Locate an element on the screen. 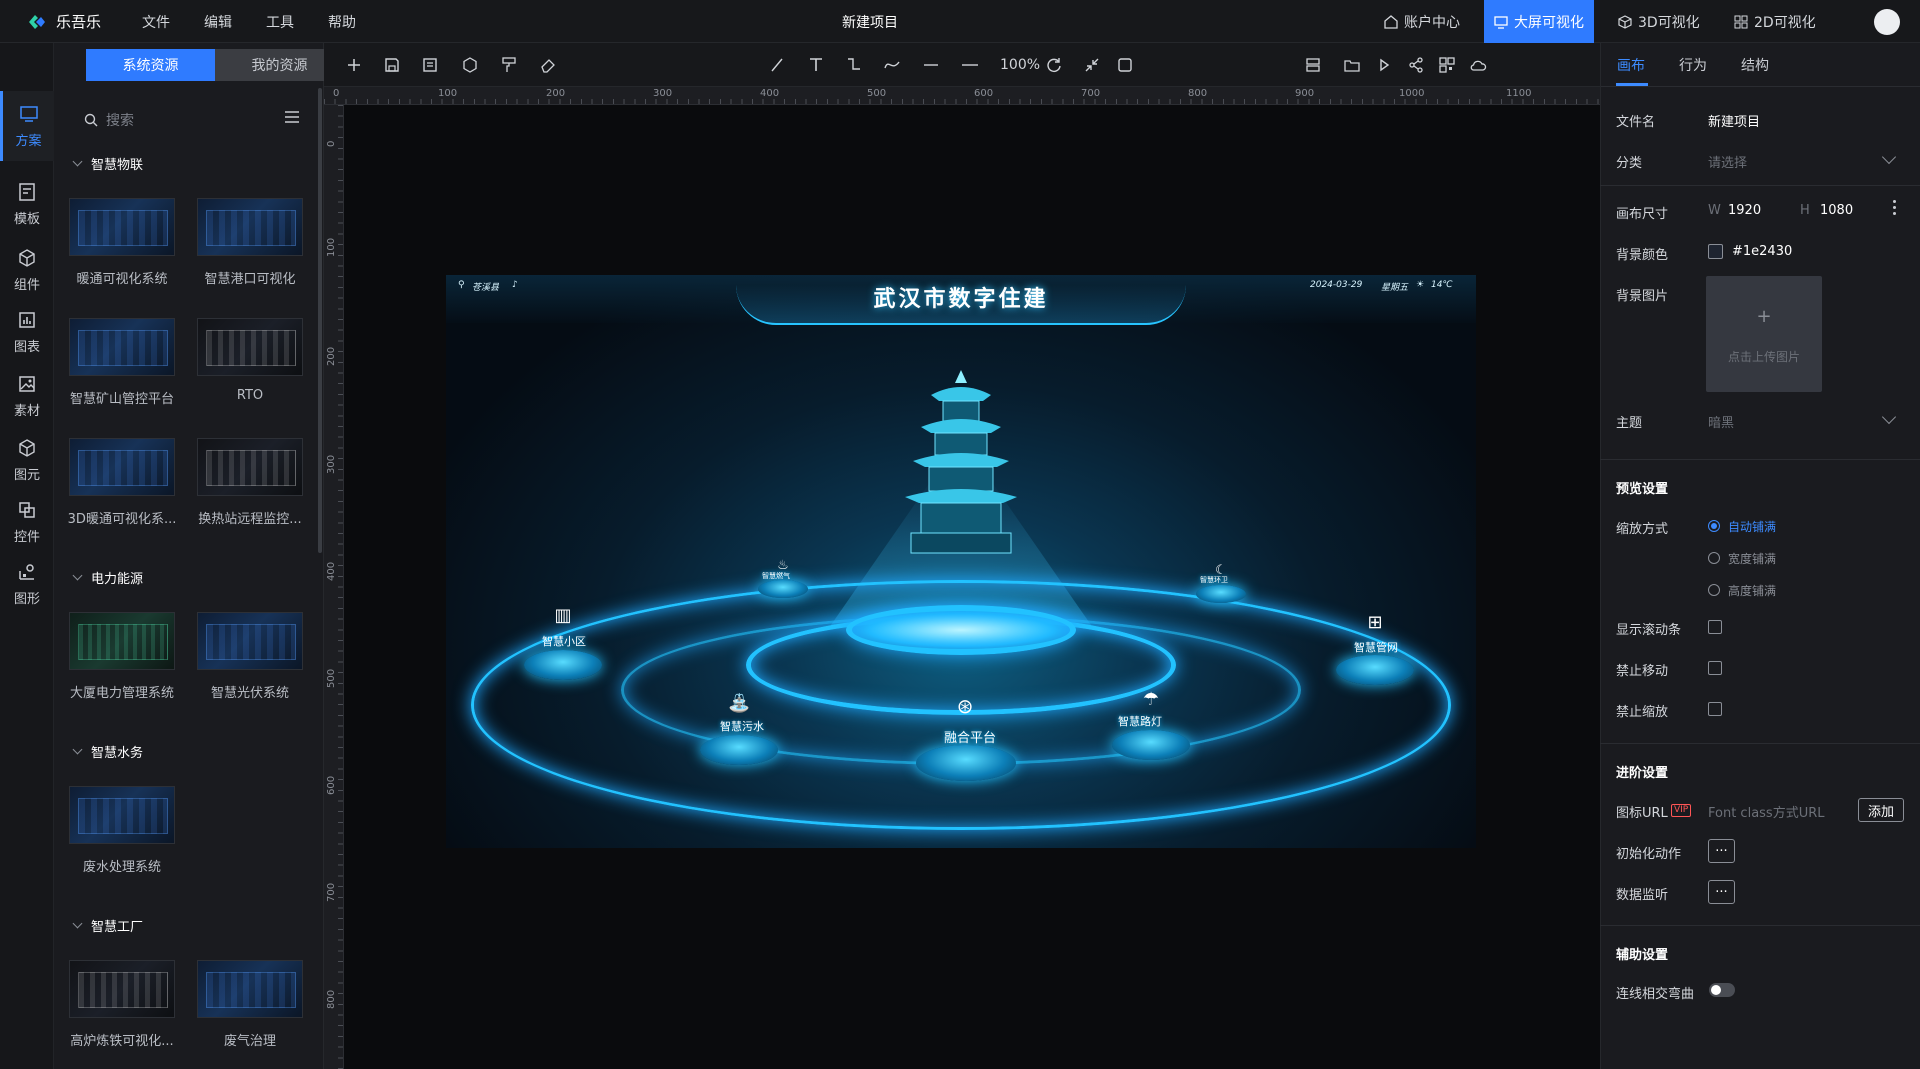 The height and width of the screenshot is (1069, 1920). template-thumb-port is located at coordinates (250, 227).